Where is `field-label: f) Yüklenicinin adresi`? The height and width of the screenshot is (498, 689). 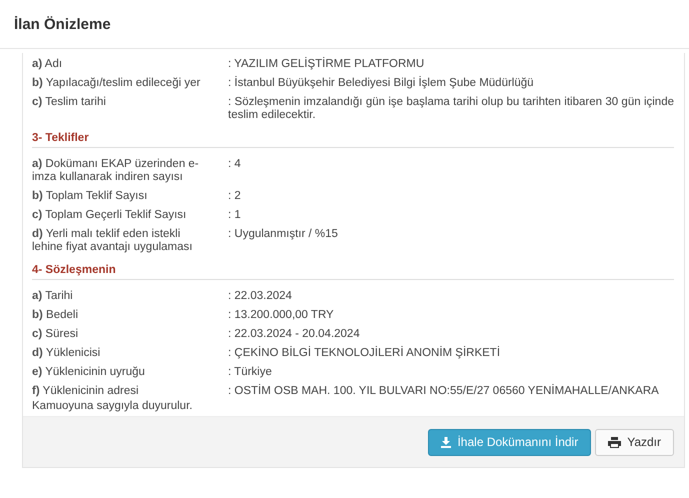 field-label: f) Yüklenicinin adresi is located at coordinates (86, 391).